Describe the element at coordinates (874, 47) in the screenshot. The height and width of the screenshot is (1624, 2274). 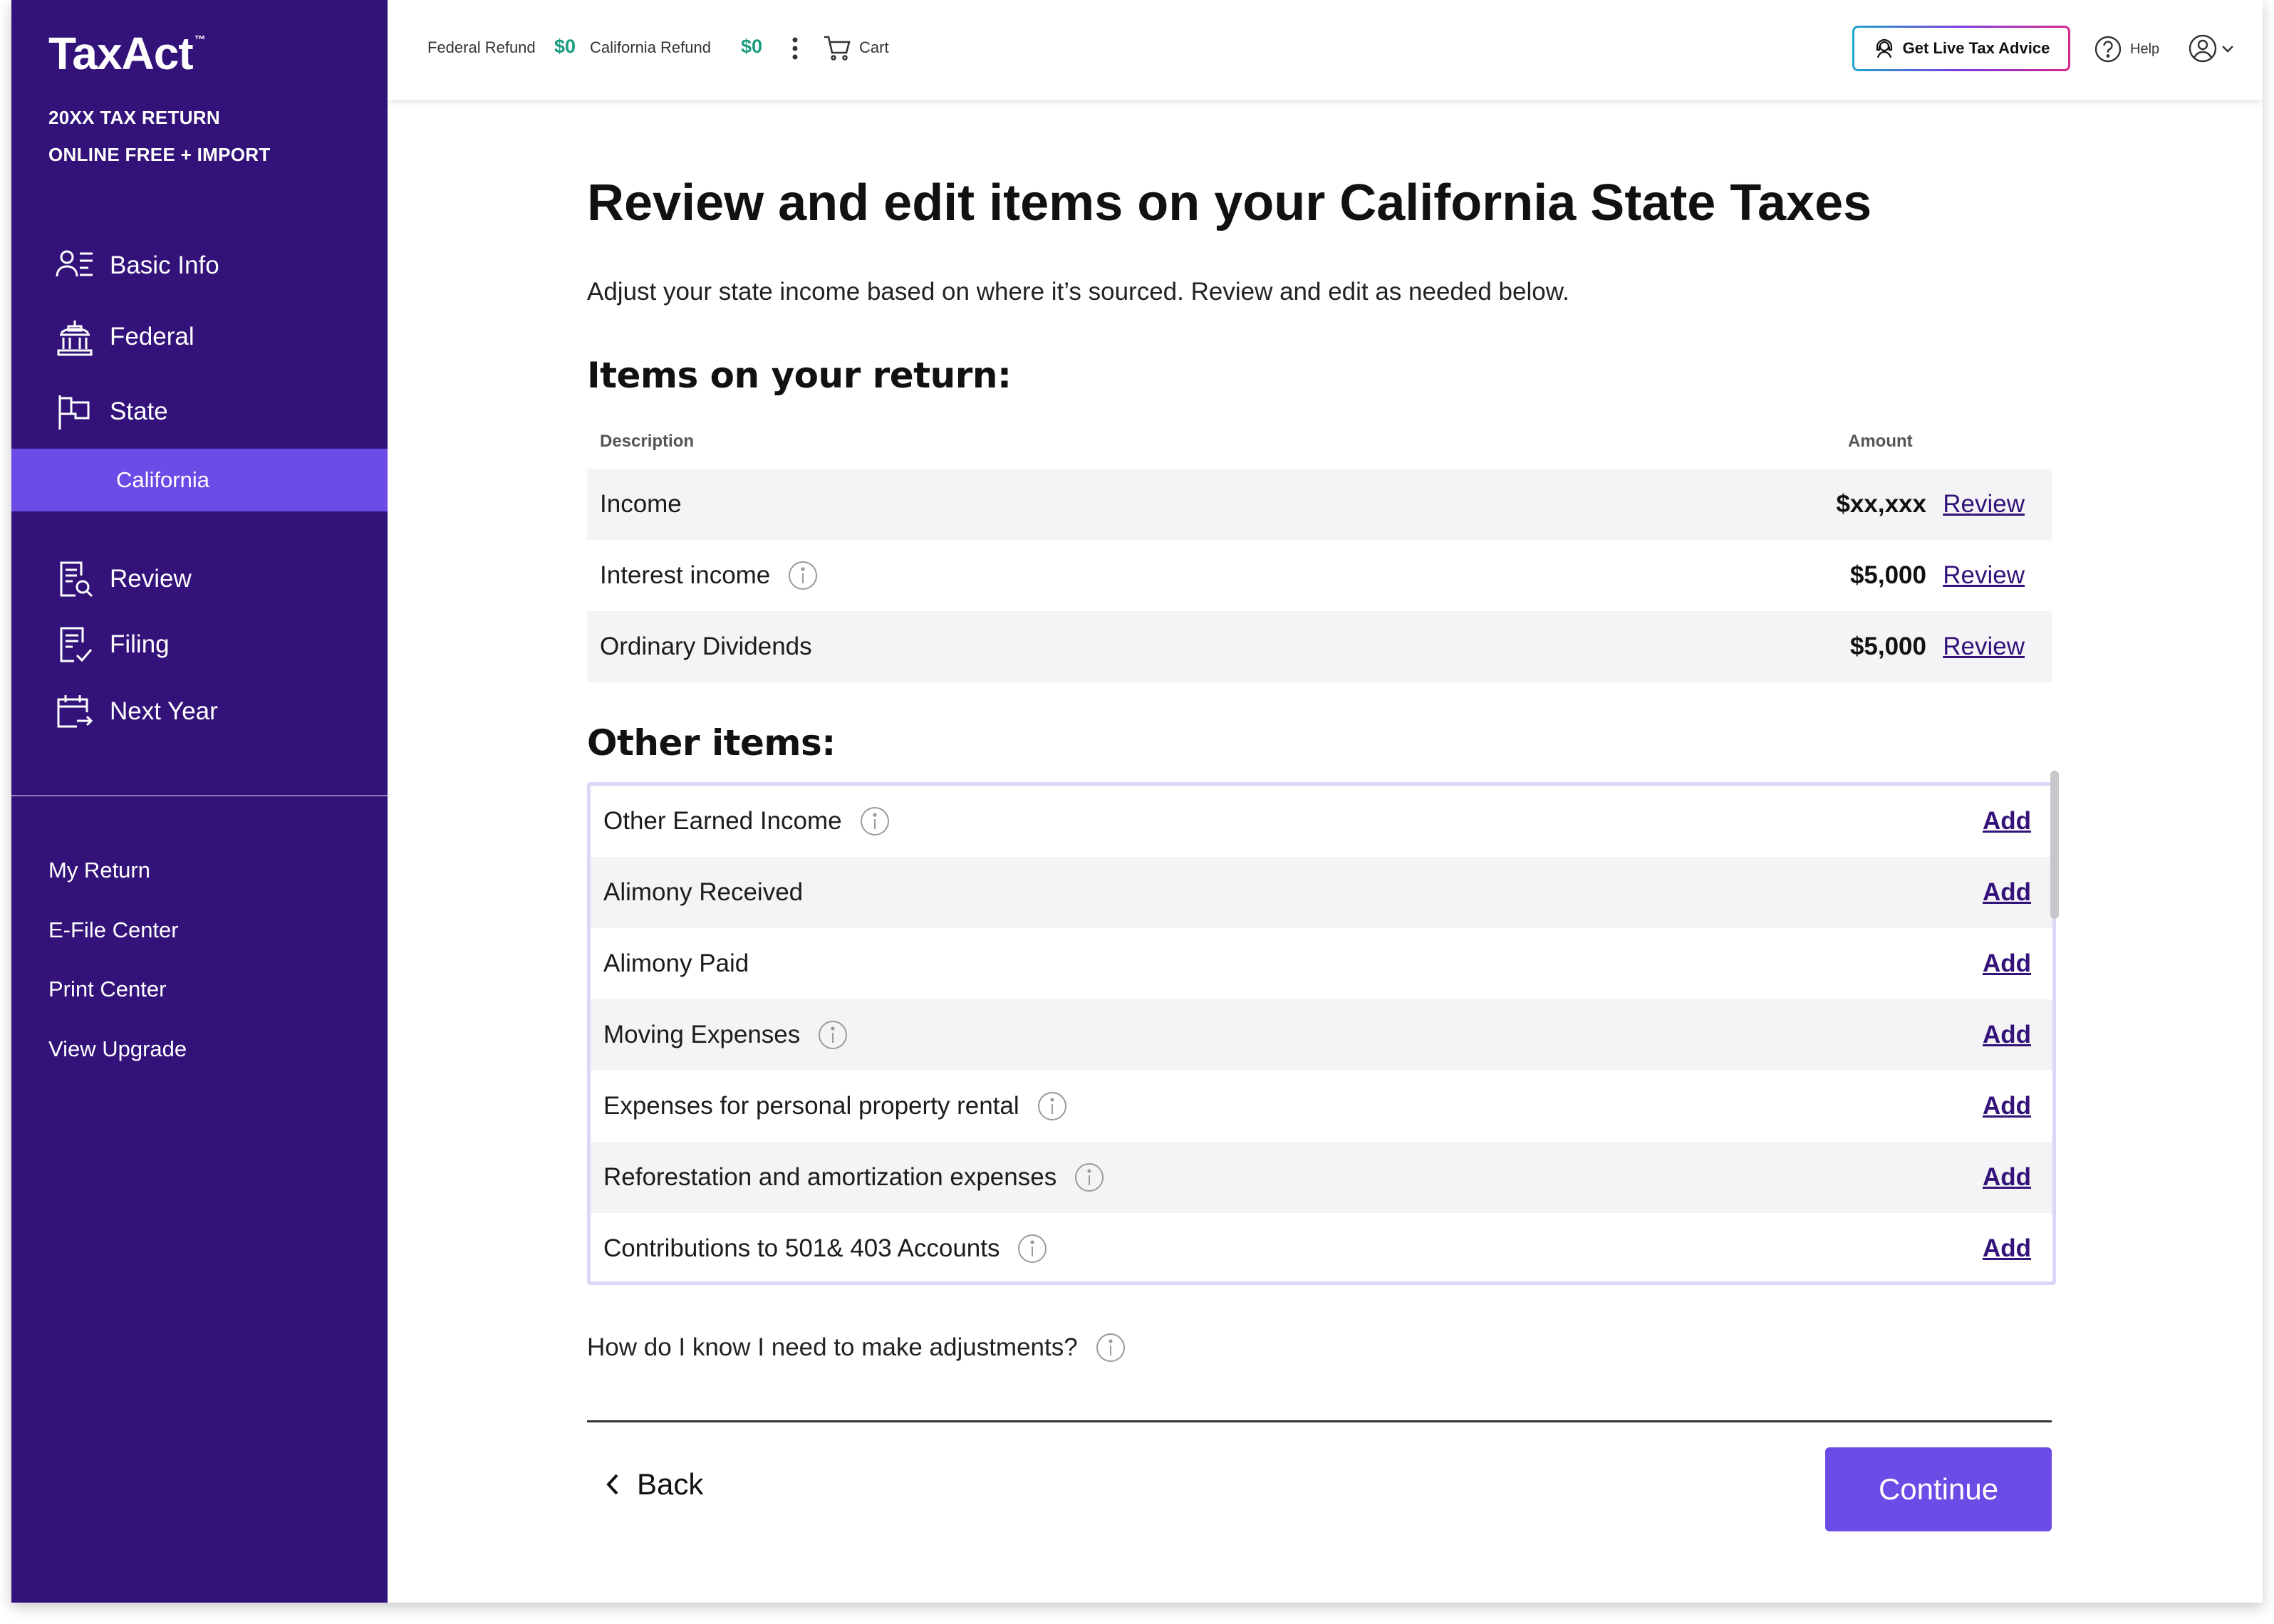
I see `cart-label: Cart` at that location.